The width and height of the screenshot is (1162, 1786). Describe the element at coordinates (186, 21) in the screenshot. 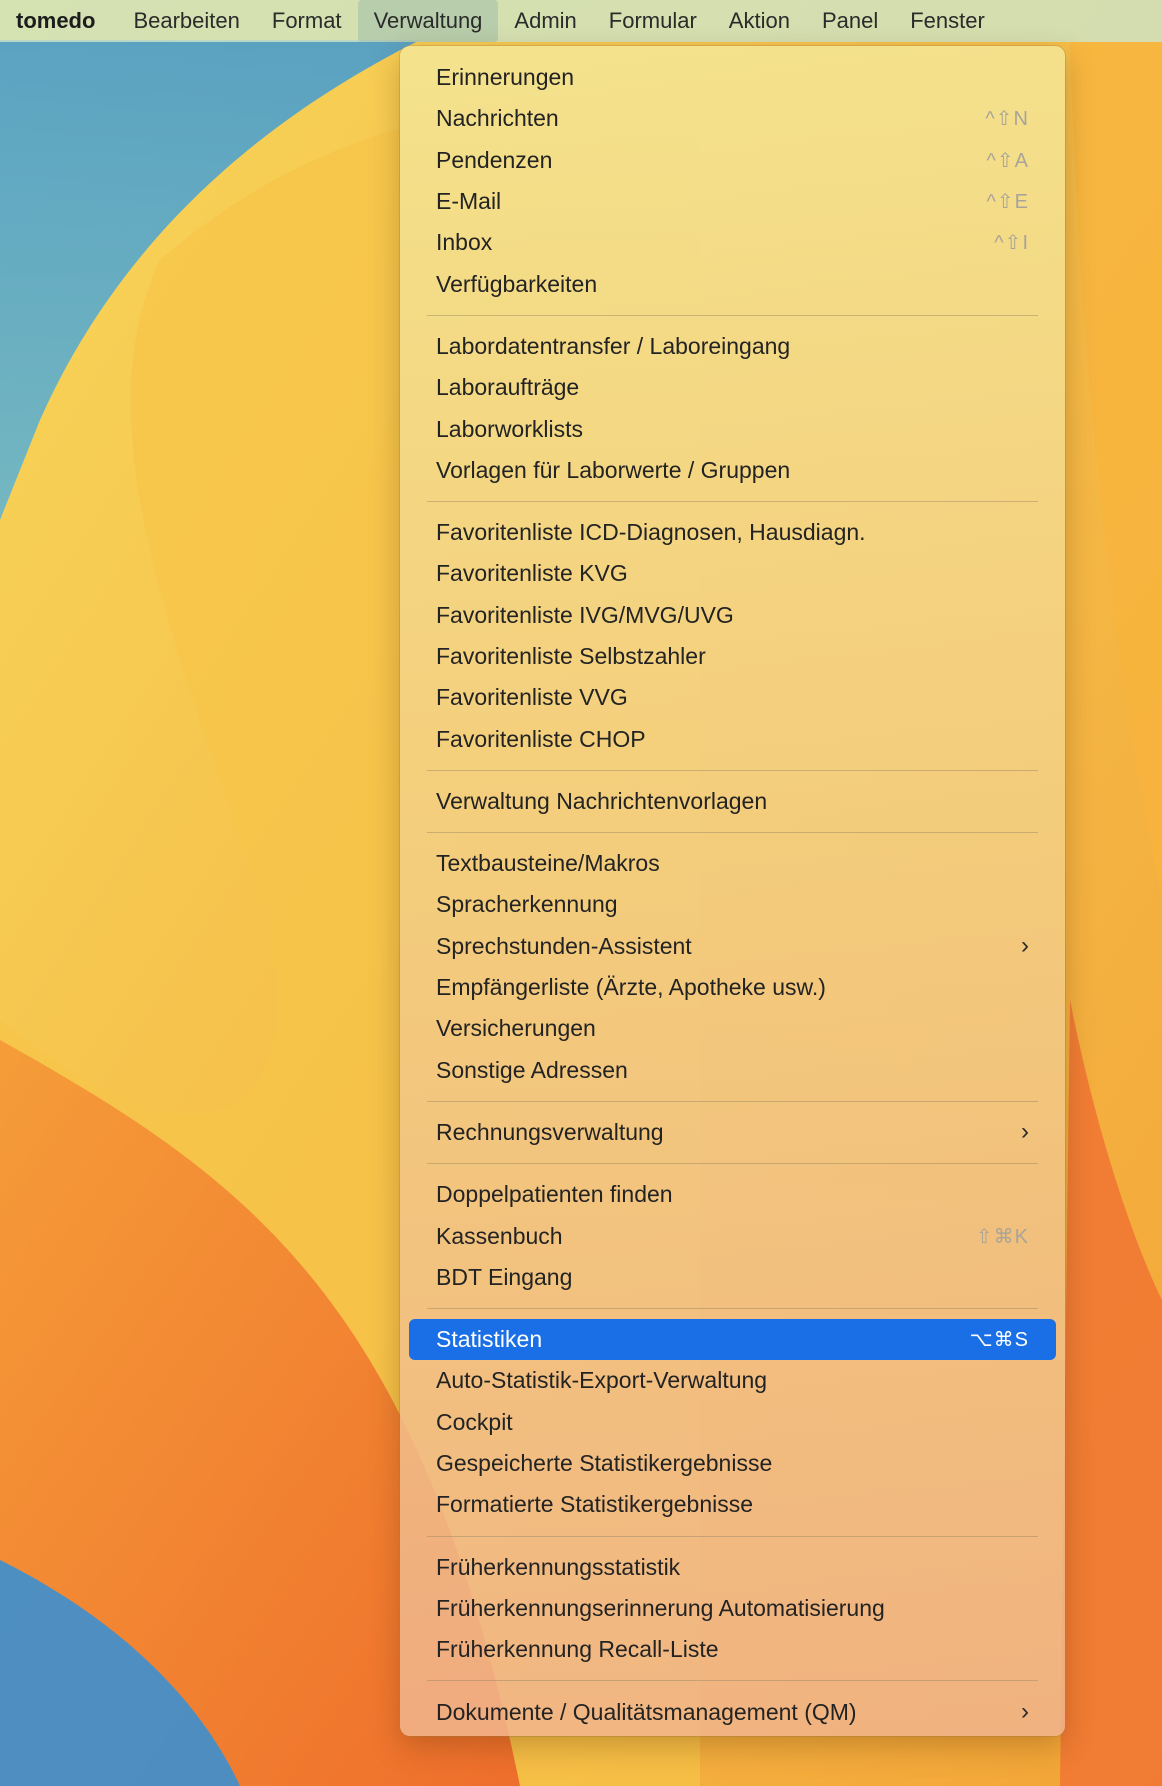

I see `menubar-item-bearbeiten: Bearbeiten` at that location.